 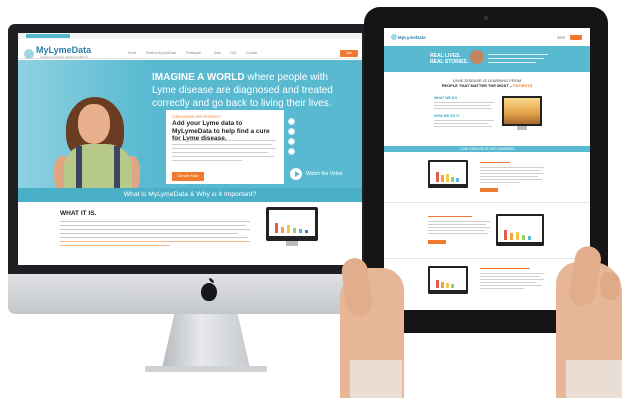 What do you see at coordinates (78, 213) in the screenshot?
I see `section-title: WHAT IT IS.` at bounding box center [78, 213].